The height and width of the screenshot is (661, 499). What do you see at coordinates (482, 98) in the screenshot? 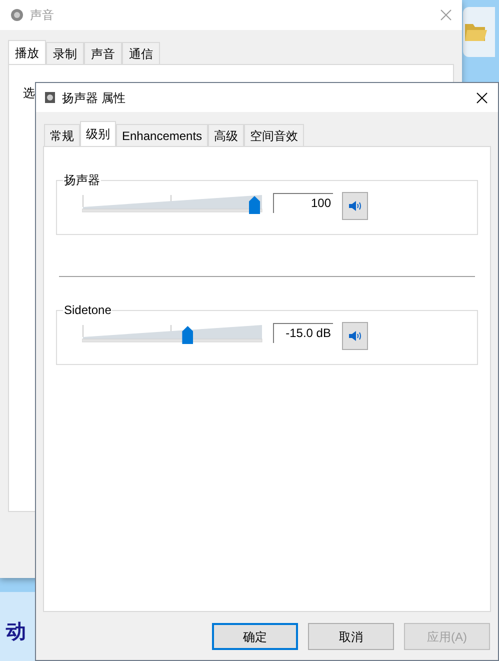
I see `close-icon` at bounding box center [482, 98].